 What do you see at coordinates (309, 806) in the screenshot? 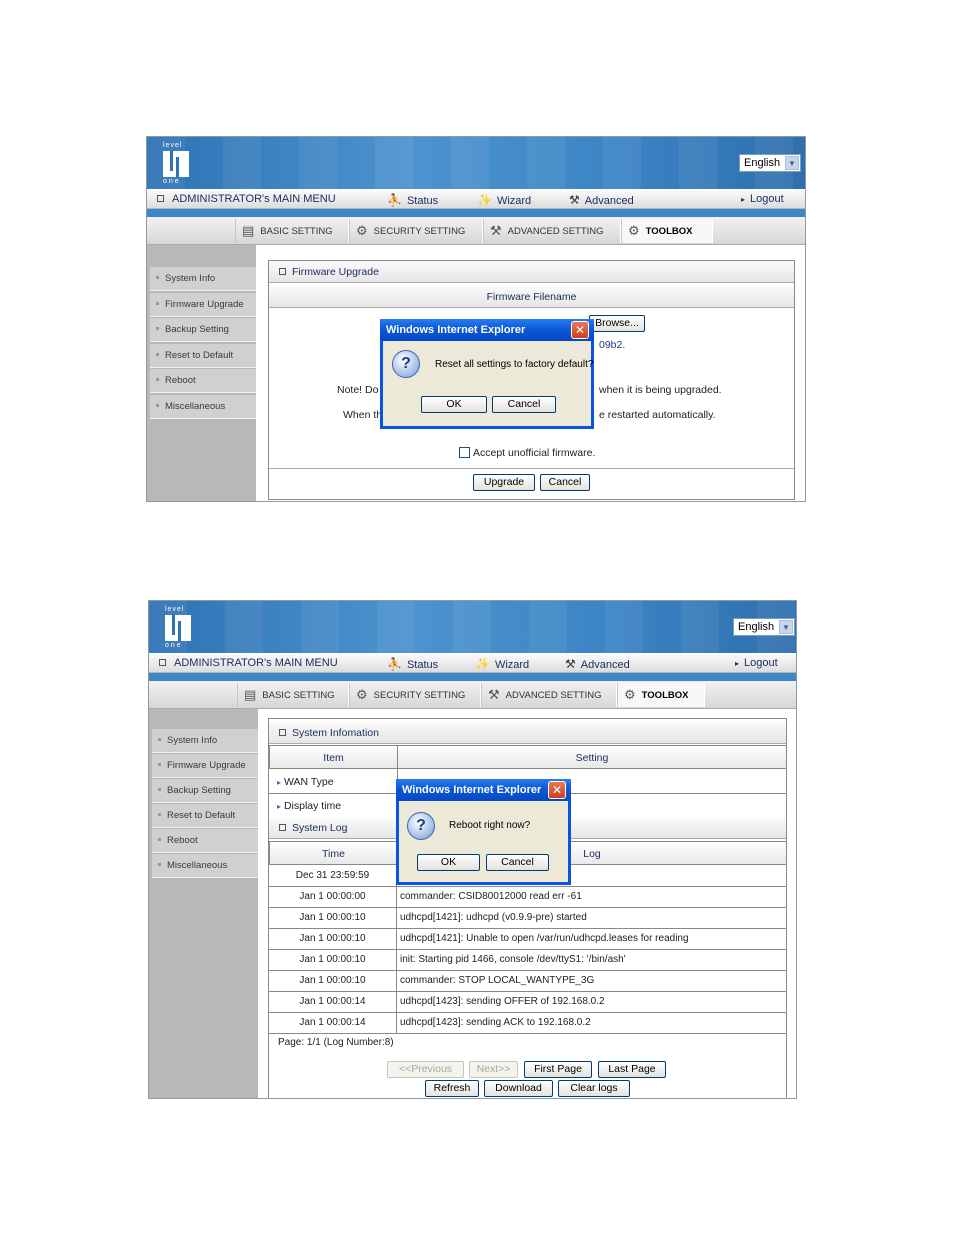
I see `row-display-time: ▸ Display time` at bounding box center [309, 806].